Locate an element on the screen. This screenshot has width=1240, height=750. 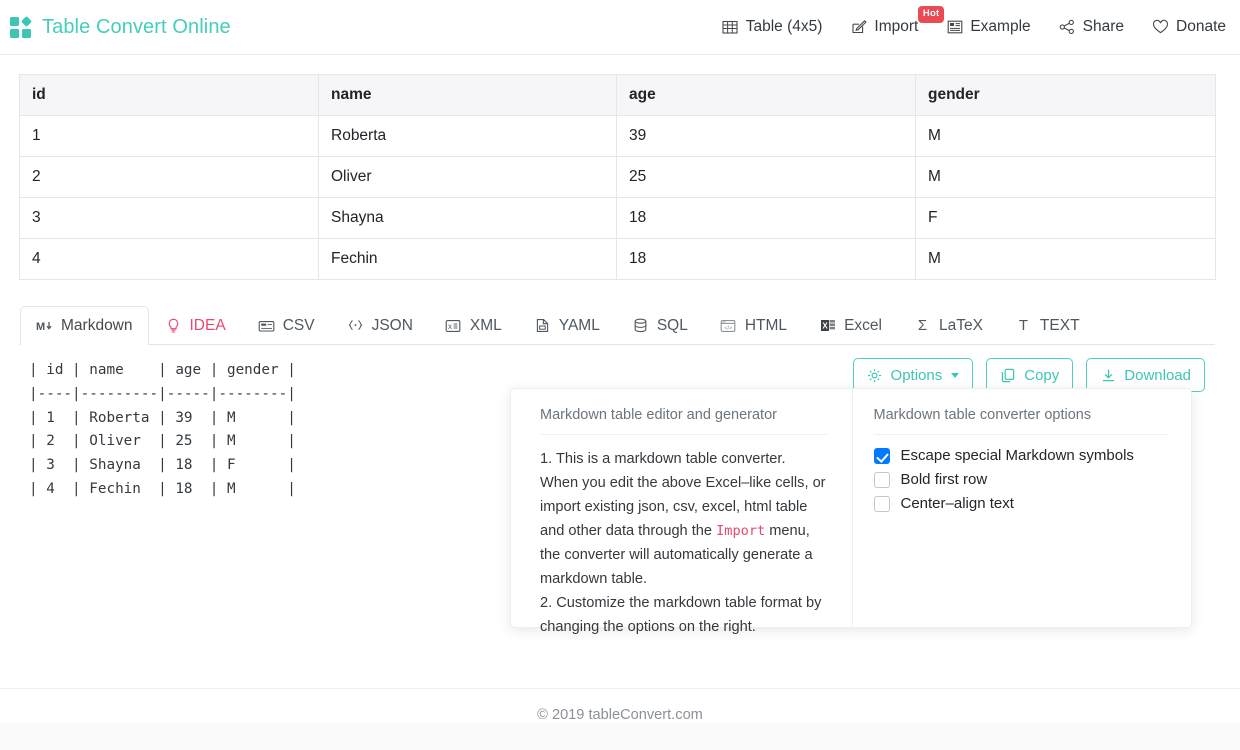
table-row: 1 Roberta 39 M is located at coordinates (617, 136).